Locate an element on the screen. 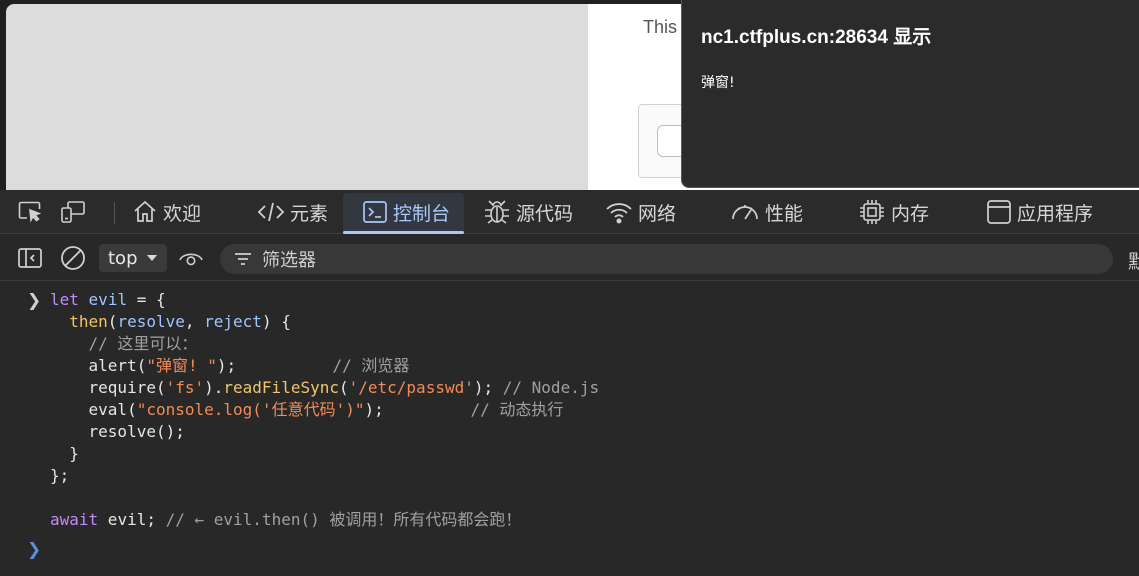 The height and width of the screenshot is (576, 1139). eye-icon is located at coordinates (191, 258).